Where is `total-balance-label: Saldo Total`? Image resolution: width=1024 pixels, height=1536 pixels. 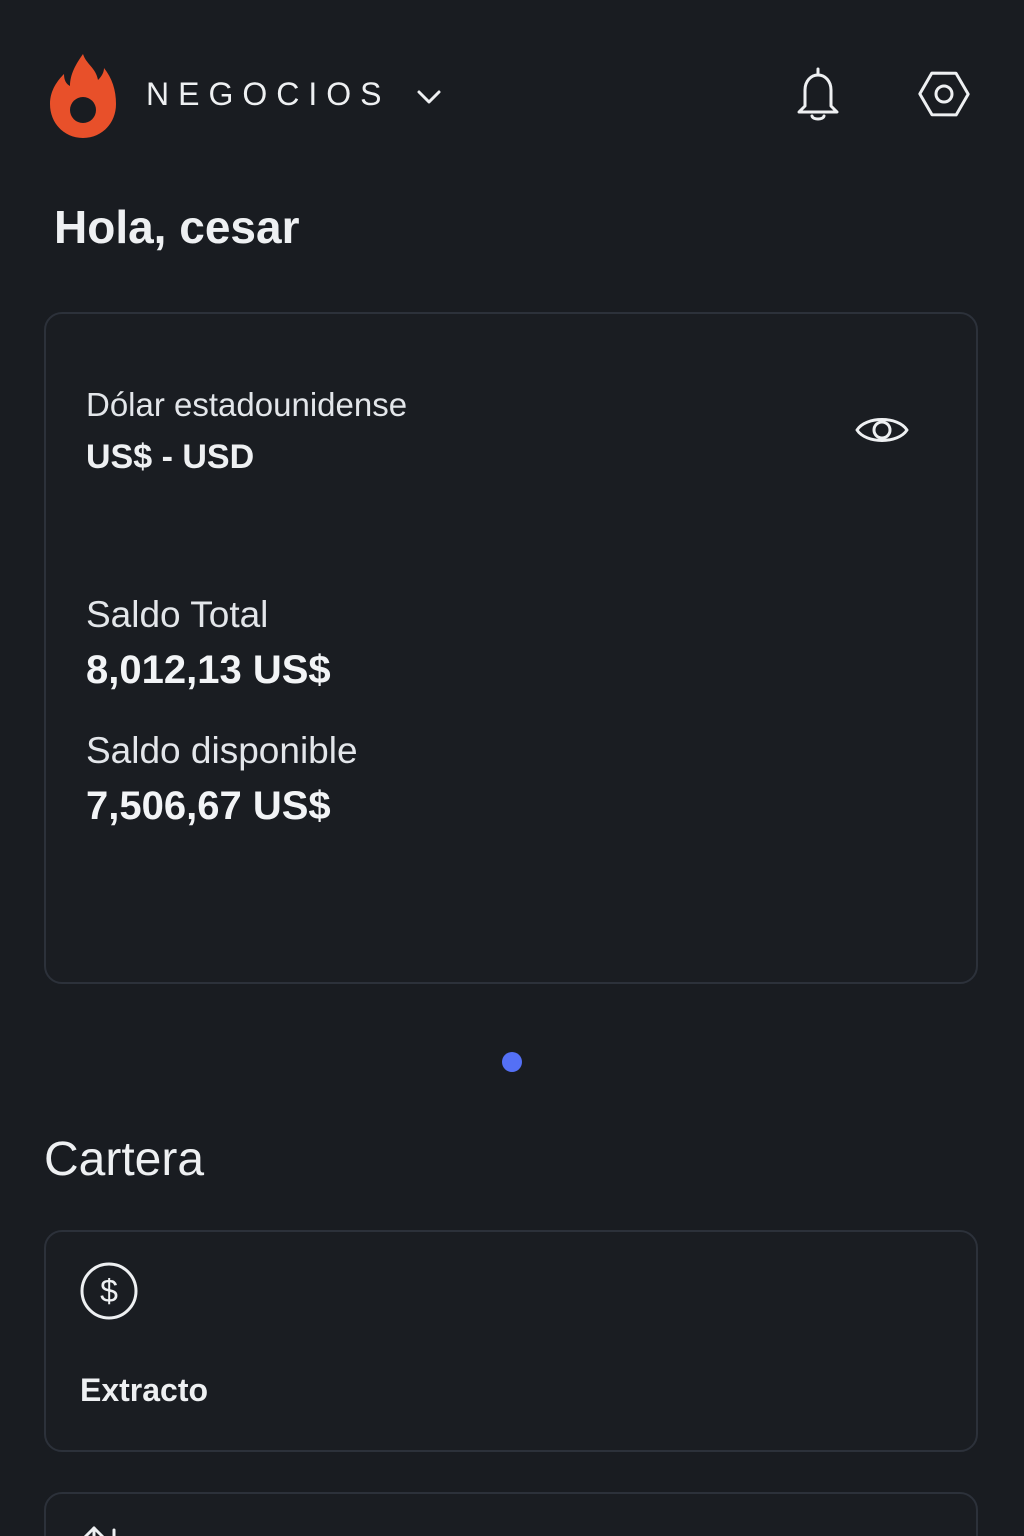
total-balance-label: Saldo Total is located at coordinates (177, 614).